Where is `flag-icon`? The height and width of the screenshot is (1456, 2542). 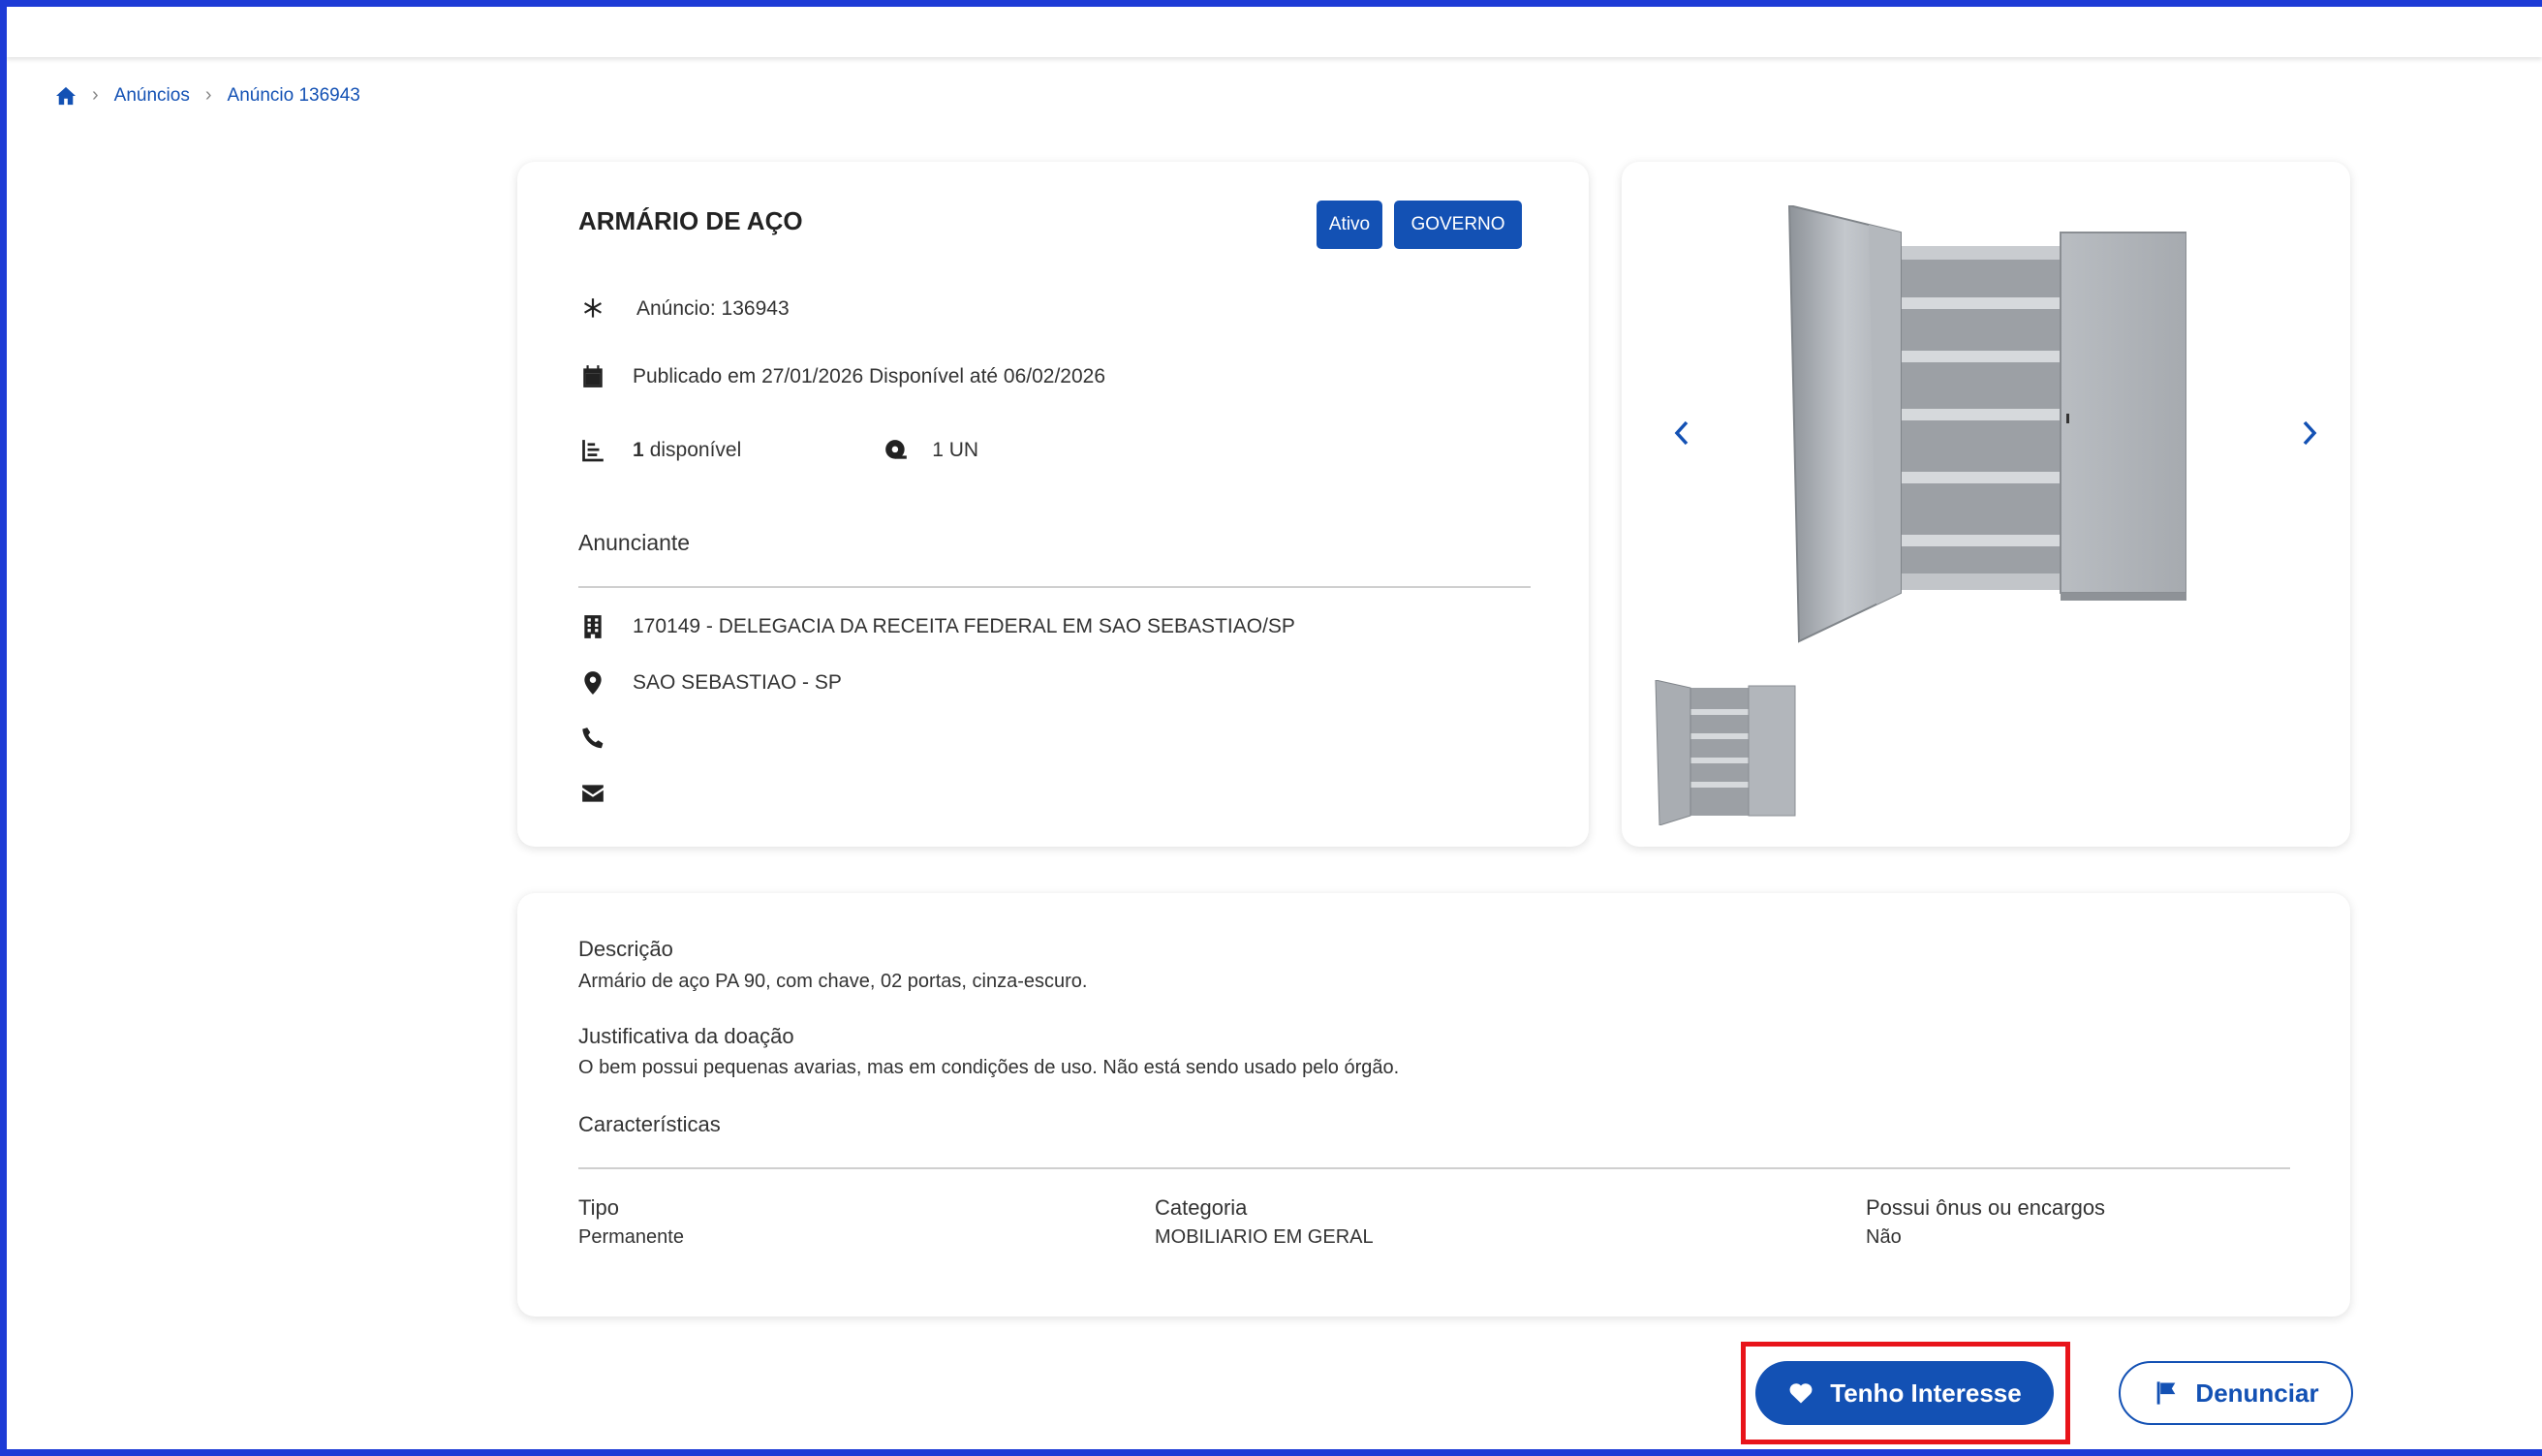
flag-icon is located at coordinates (2166, 1393).